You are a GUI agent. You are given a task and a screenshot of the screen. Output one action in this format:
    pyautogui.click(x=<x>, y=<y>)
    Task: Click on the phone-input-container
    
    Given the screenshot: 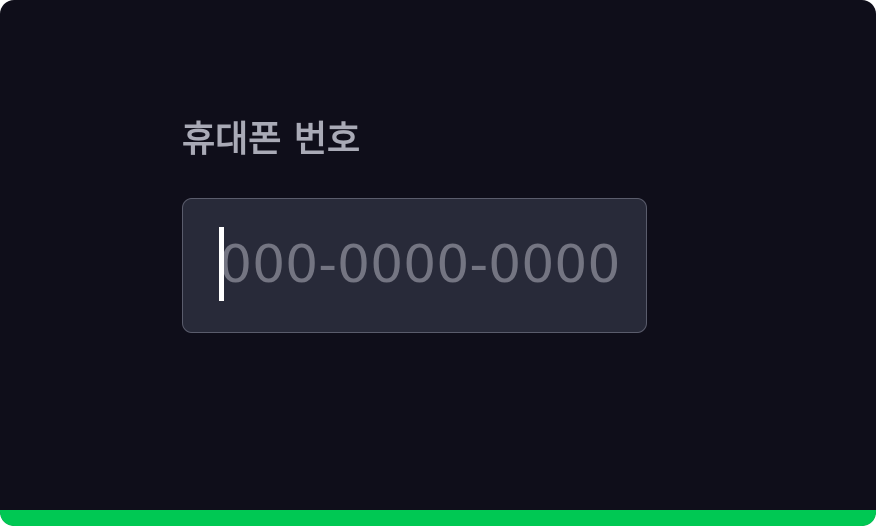 What is the action you would take?
    pyautogui.click(x=414, y=265)
    